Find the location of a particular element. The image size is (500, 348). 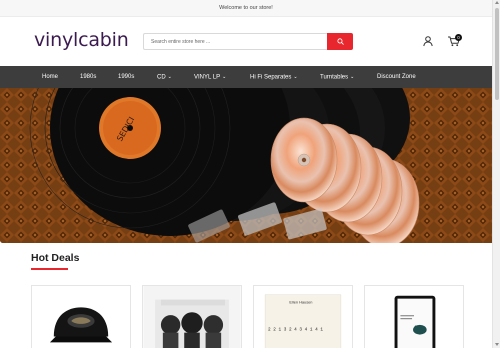

nav-item-label: 1990s is located at coordinates (126, 77).